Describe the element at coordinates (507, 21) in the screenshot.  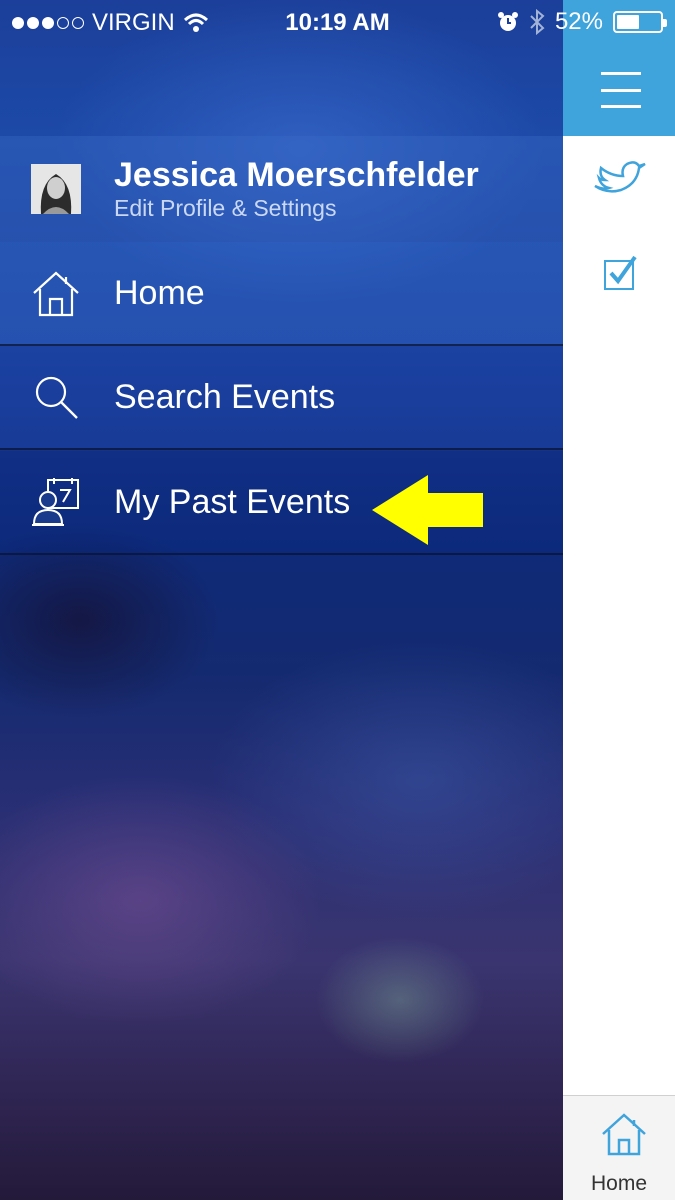
I see `alarm-icon` at that location.